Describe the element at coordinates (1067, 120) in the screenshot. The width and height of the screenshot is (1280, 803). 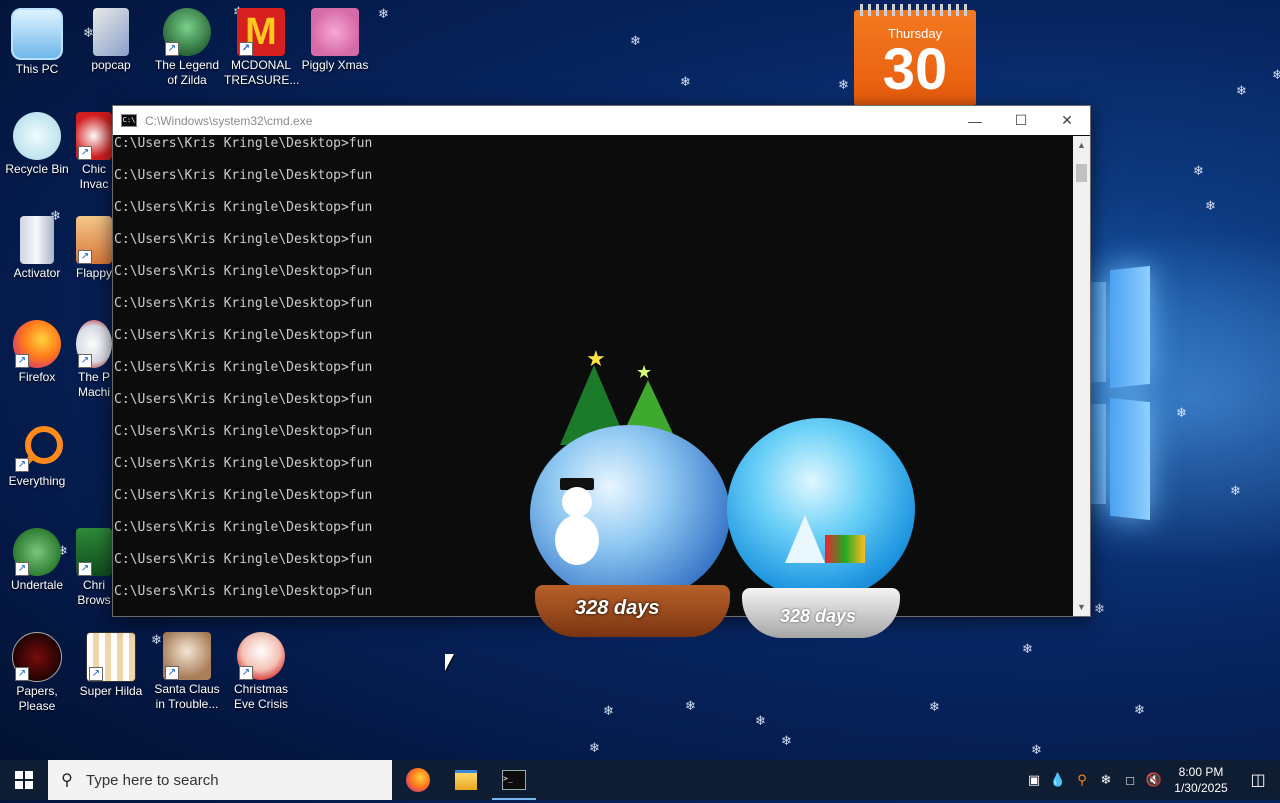
I see `close-button: ✕` at that location.